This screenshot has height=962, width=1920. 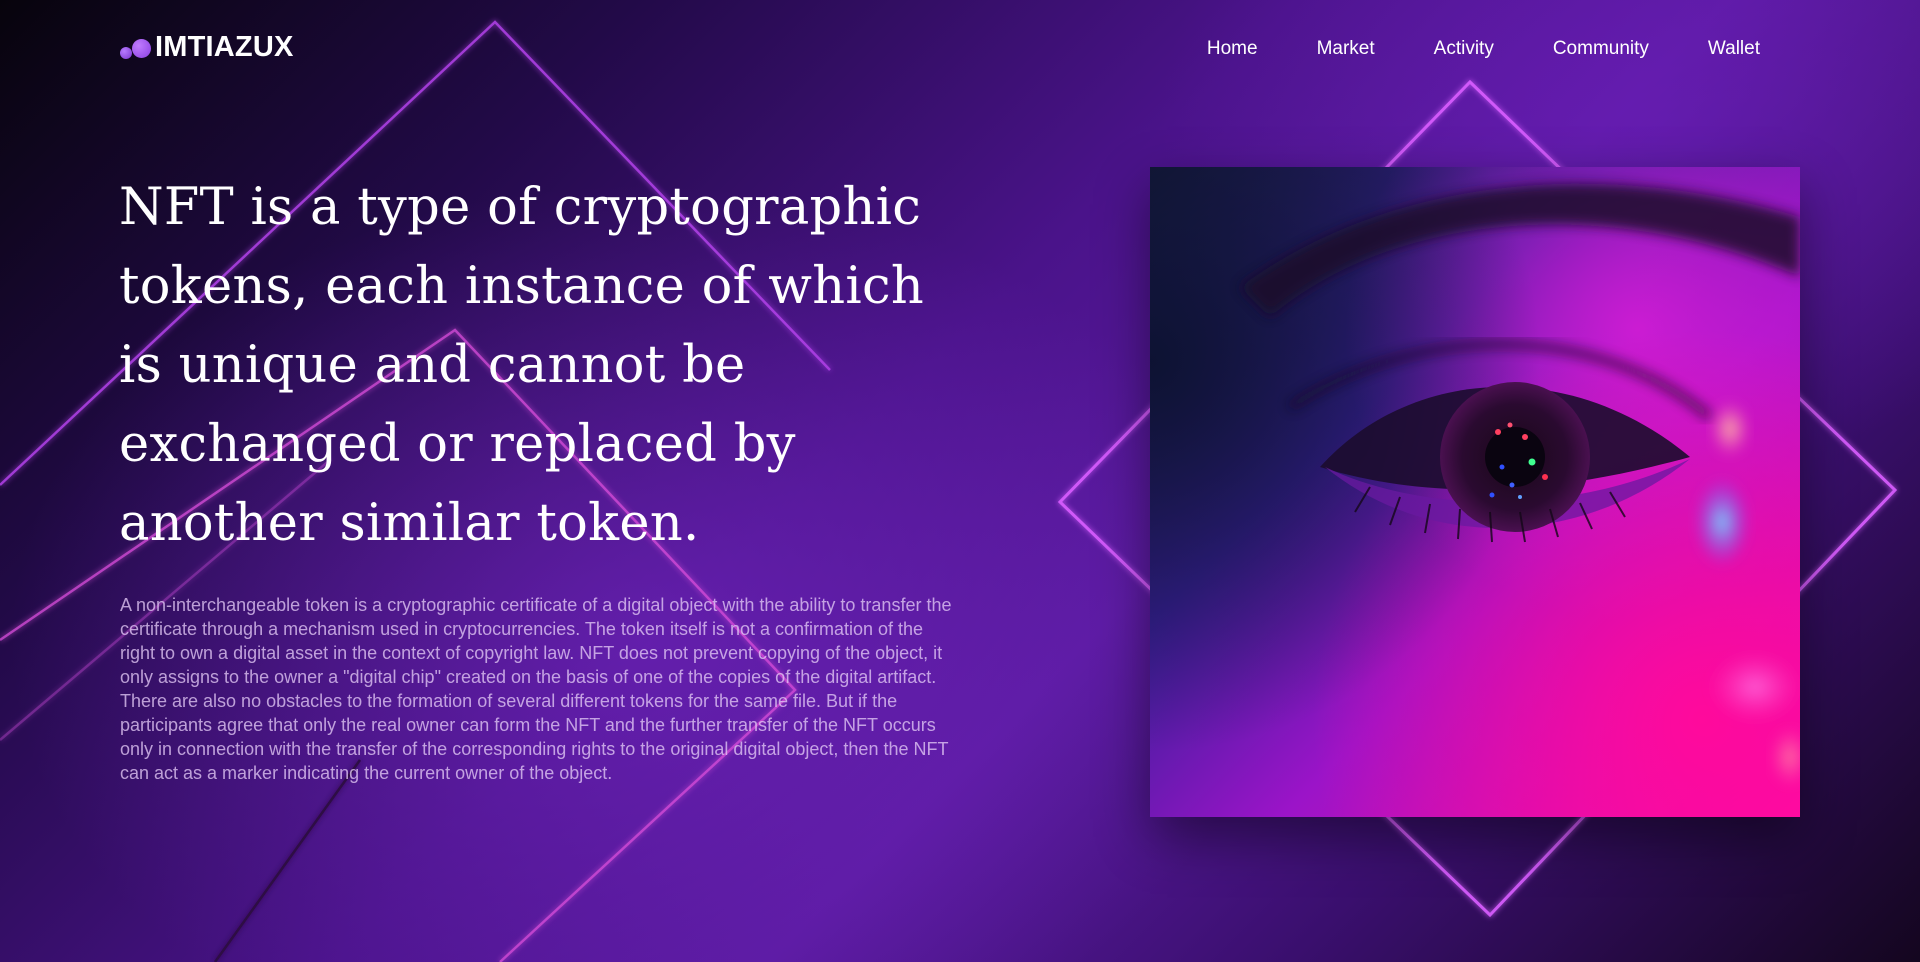 What do you see at coordinates (135, 48) in the screenshot?
I see `two-dots-logo-icon` at bounding box center [135, 48].